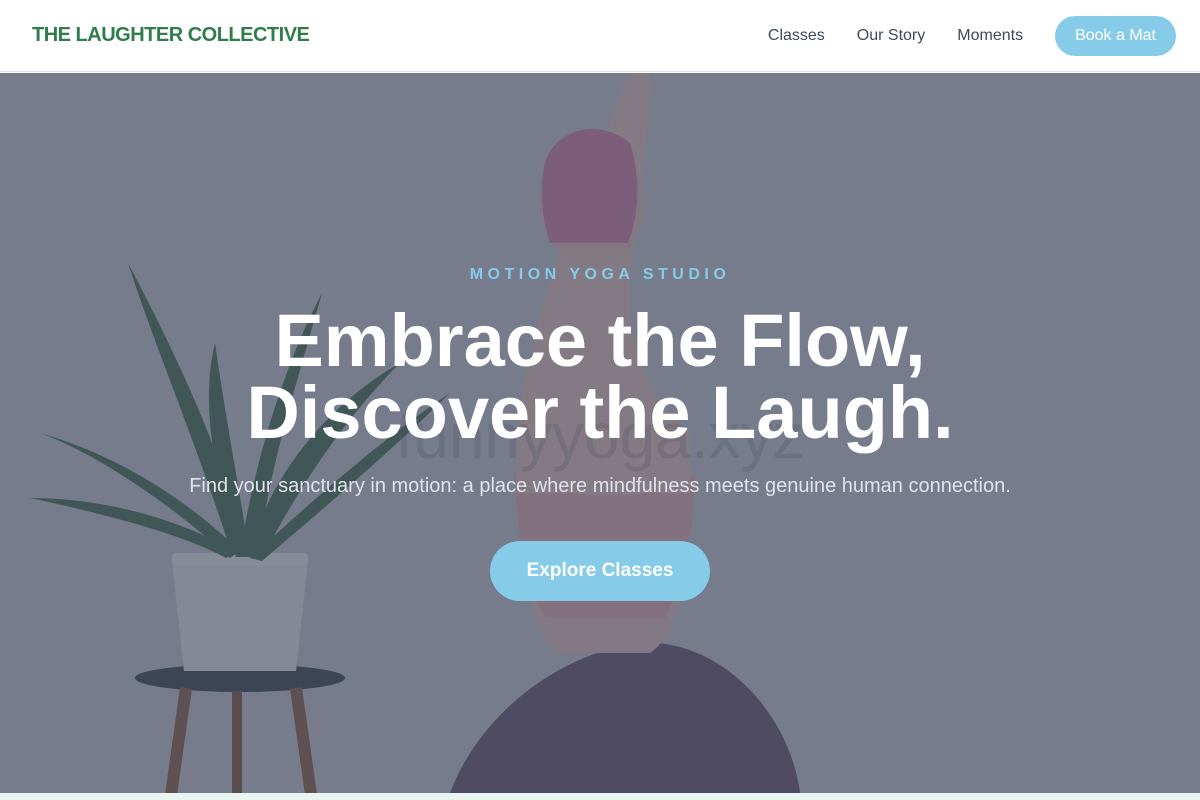  I want to click on nav-link-our-story: Our Story, so click(891, 36).